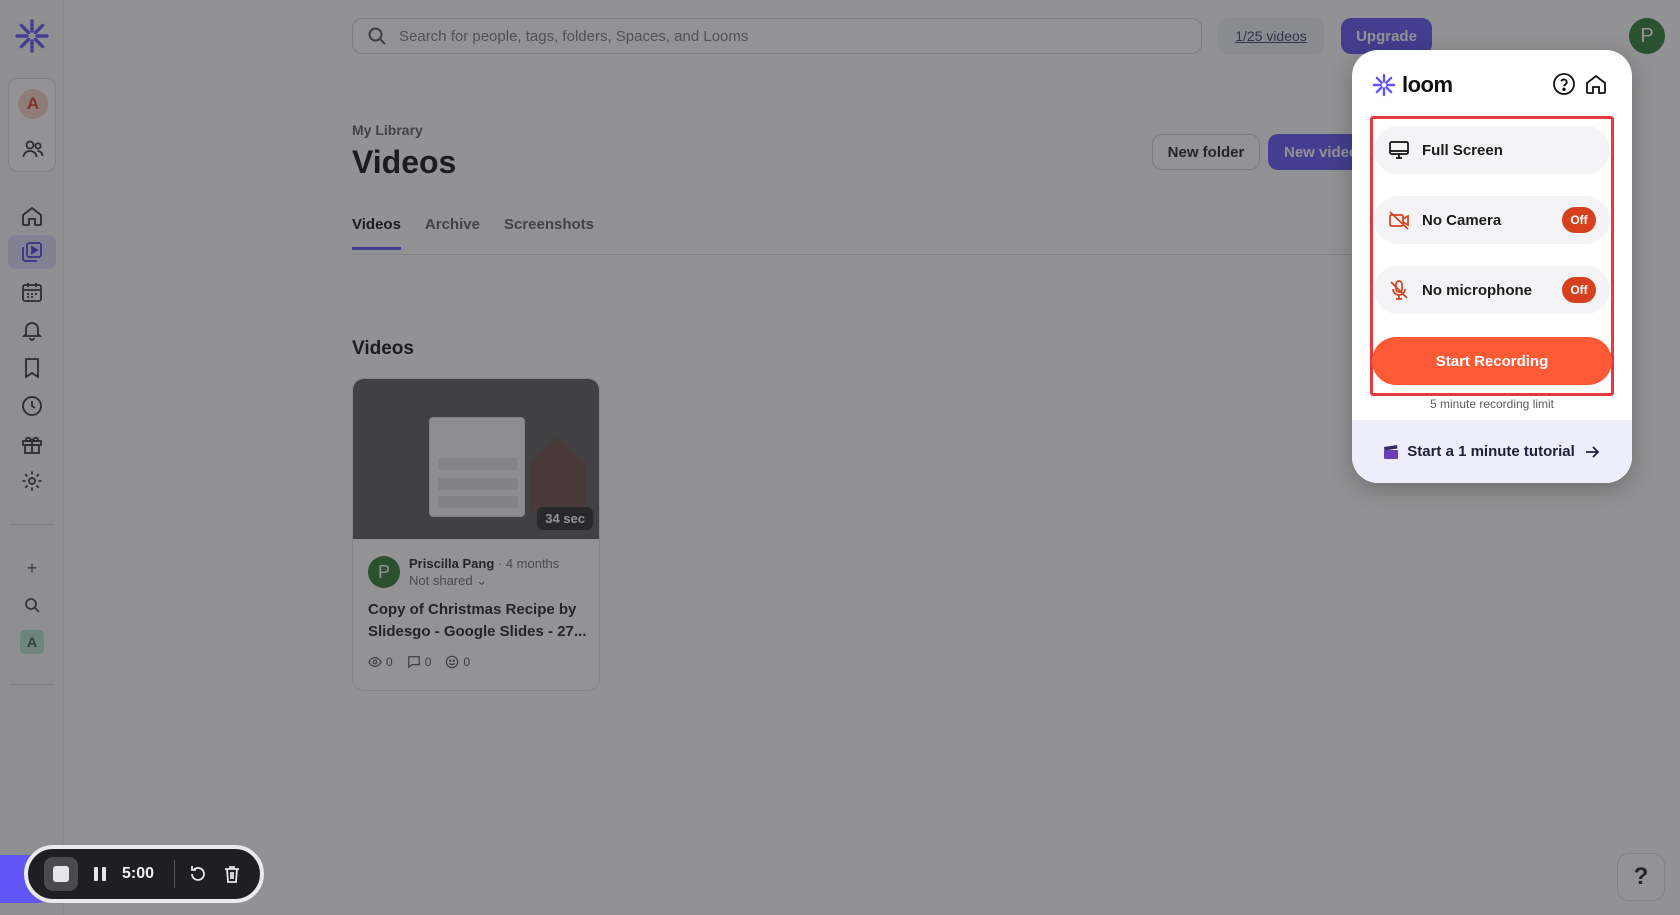 The height and width of the screenshot is (915, 1680). I want to click on microphone-option: No microphone Off, so click(1492, 290).